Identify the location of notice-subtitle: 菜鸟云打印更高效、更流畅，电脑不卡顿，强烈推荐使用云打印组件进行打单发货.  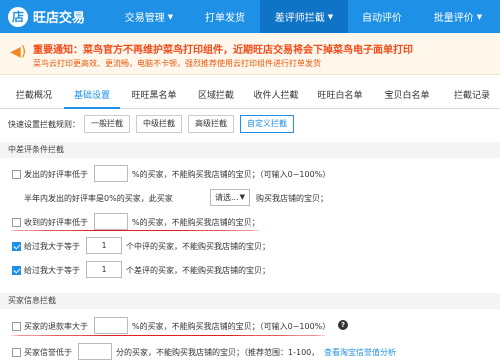
(177, 63).